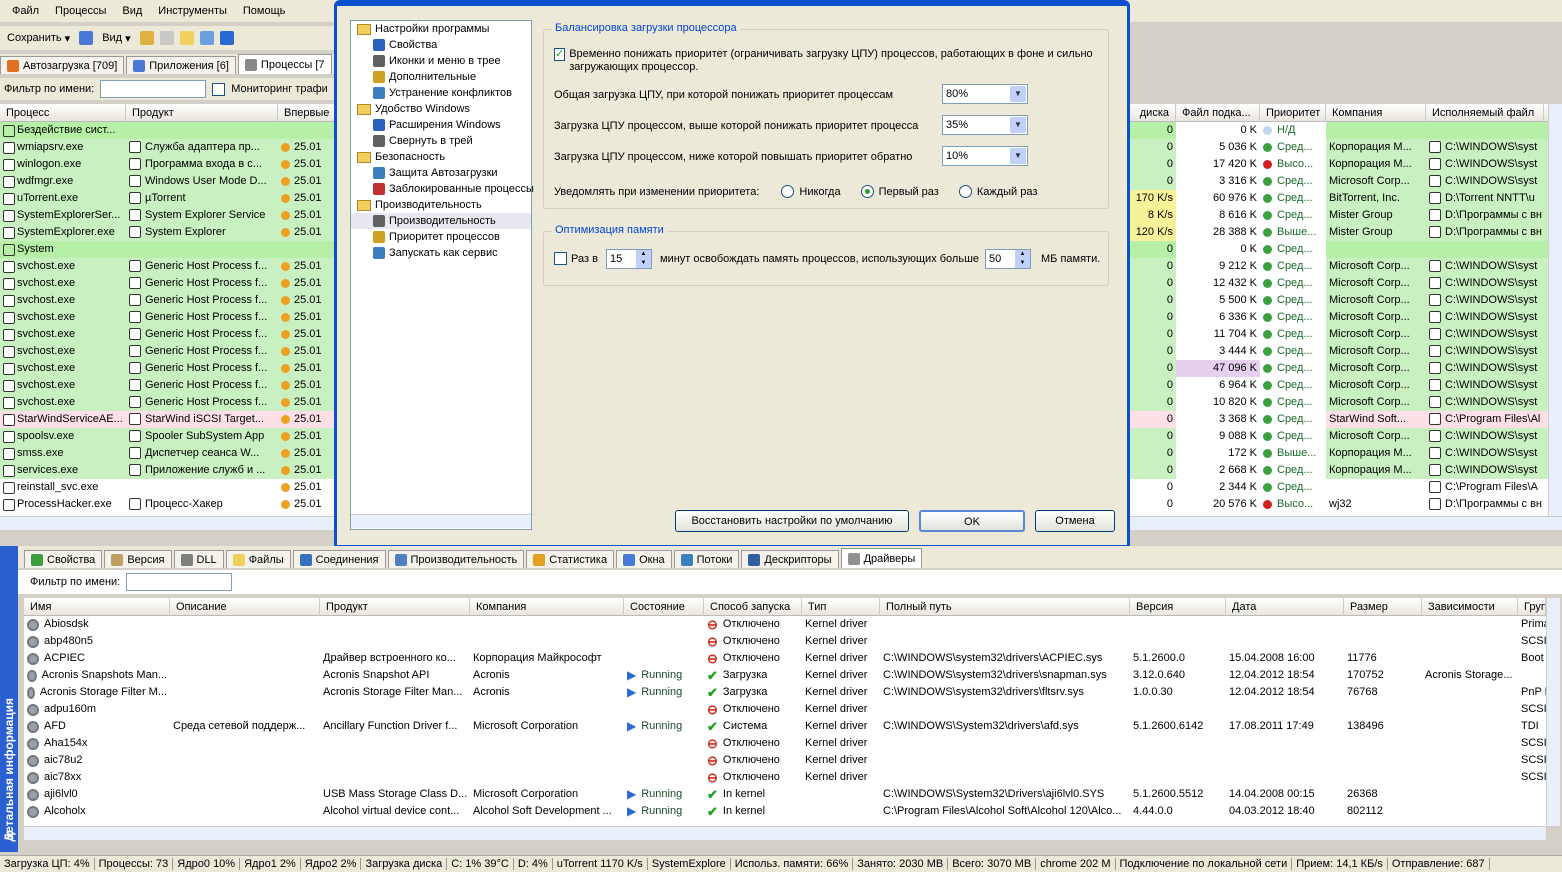 The width and height of the screenshot is (1562, 872). What do you see at coordinates (441, 521) in the screenshot?
I see `tree-hscroll` at bounding box center [441, 521].